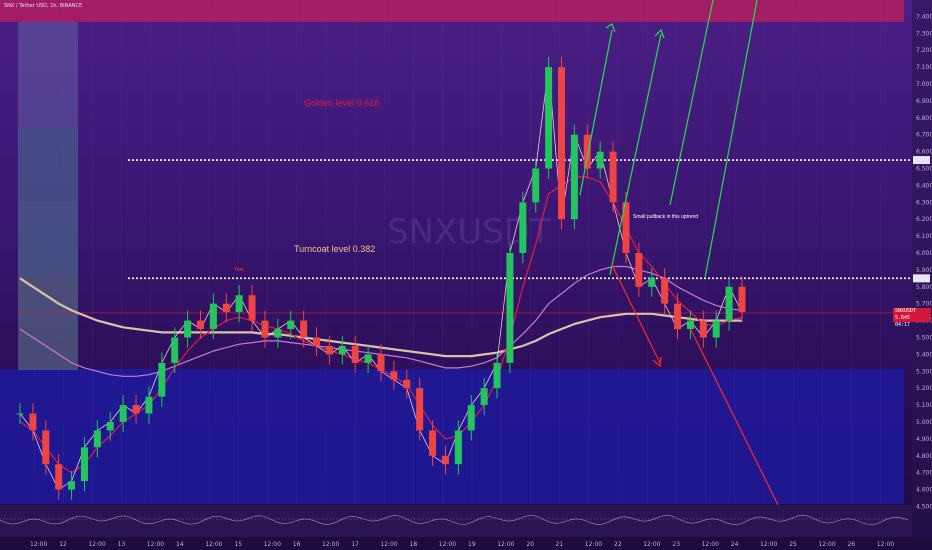  Describe the element at coordinates (924, 506) in the screenshot. I see `y-axis-tick-label: 4.500` at that location.